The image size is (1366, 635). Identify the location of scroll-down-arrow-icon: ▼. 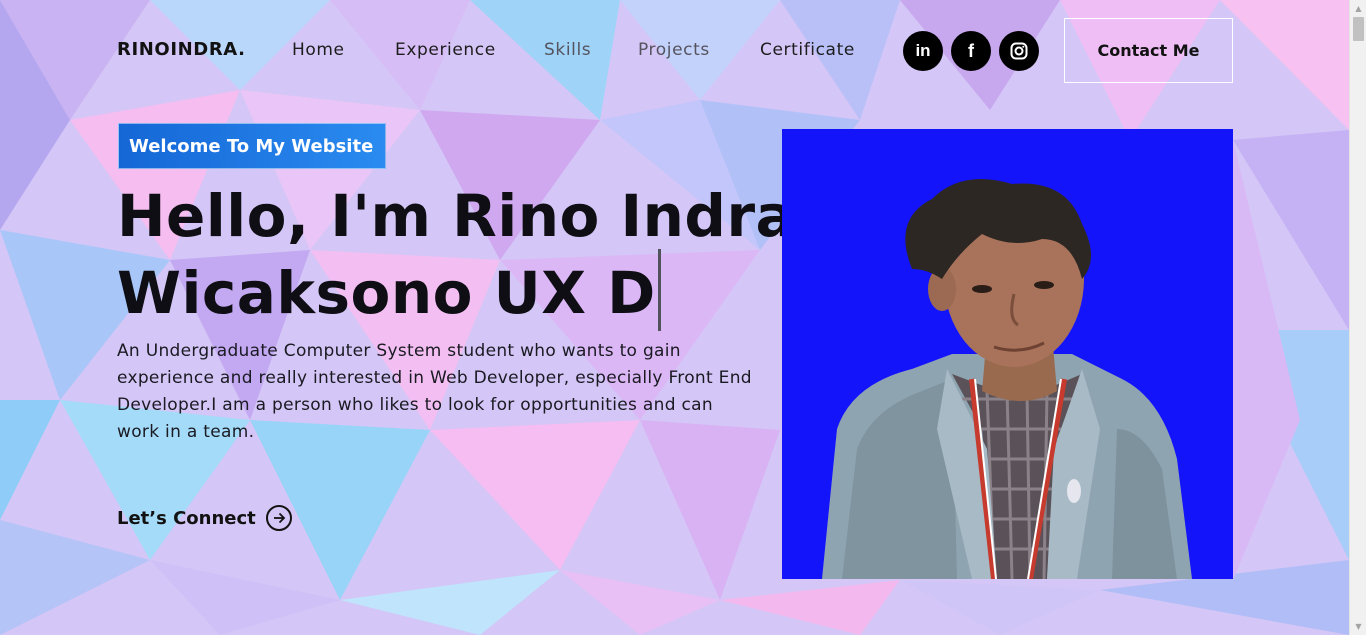
(1358, 626).